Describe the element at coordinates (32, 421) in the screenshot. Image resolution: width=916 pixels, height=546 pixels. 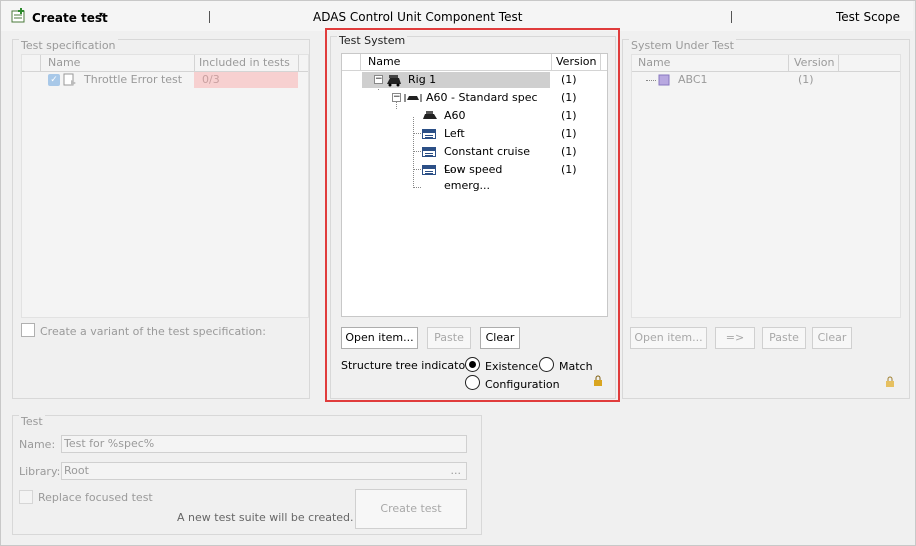
I see `panel-title: Test` at that location.